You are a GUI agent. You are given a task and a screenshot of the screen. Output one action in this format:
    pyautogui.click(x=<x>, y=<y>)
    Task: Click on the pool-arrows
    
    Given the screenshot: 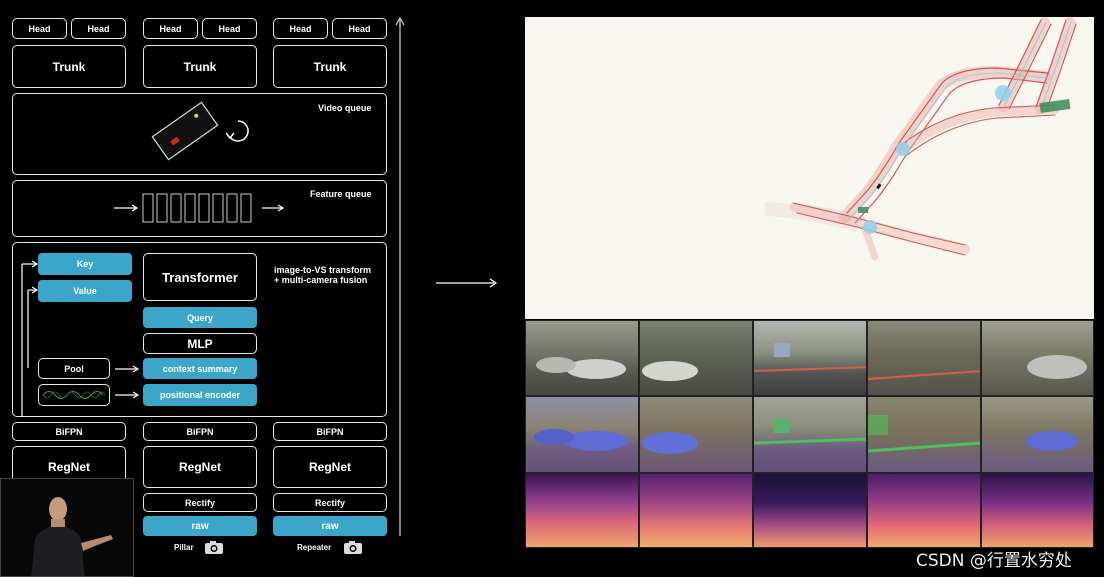 What is the action you would take?
    pyautogui.click(x=127, y=382)
    